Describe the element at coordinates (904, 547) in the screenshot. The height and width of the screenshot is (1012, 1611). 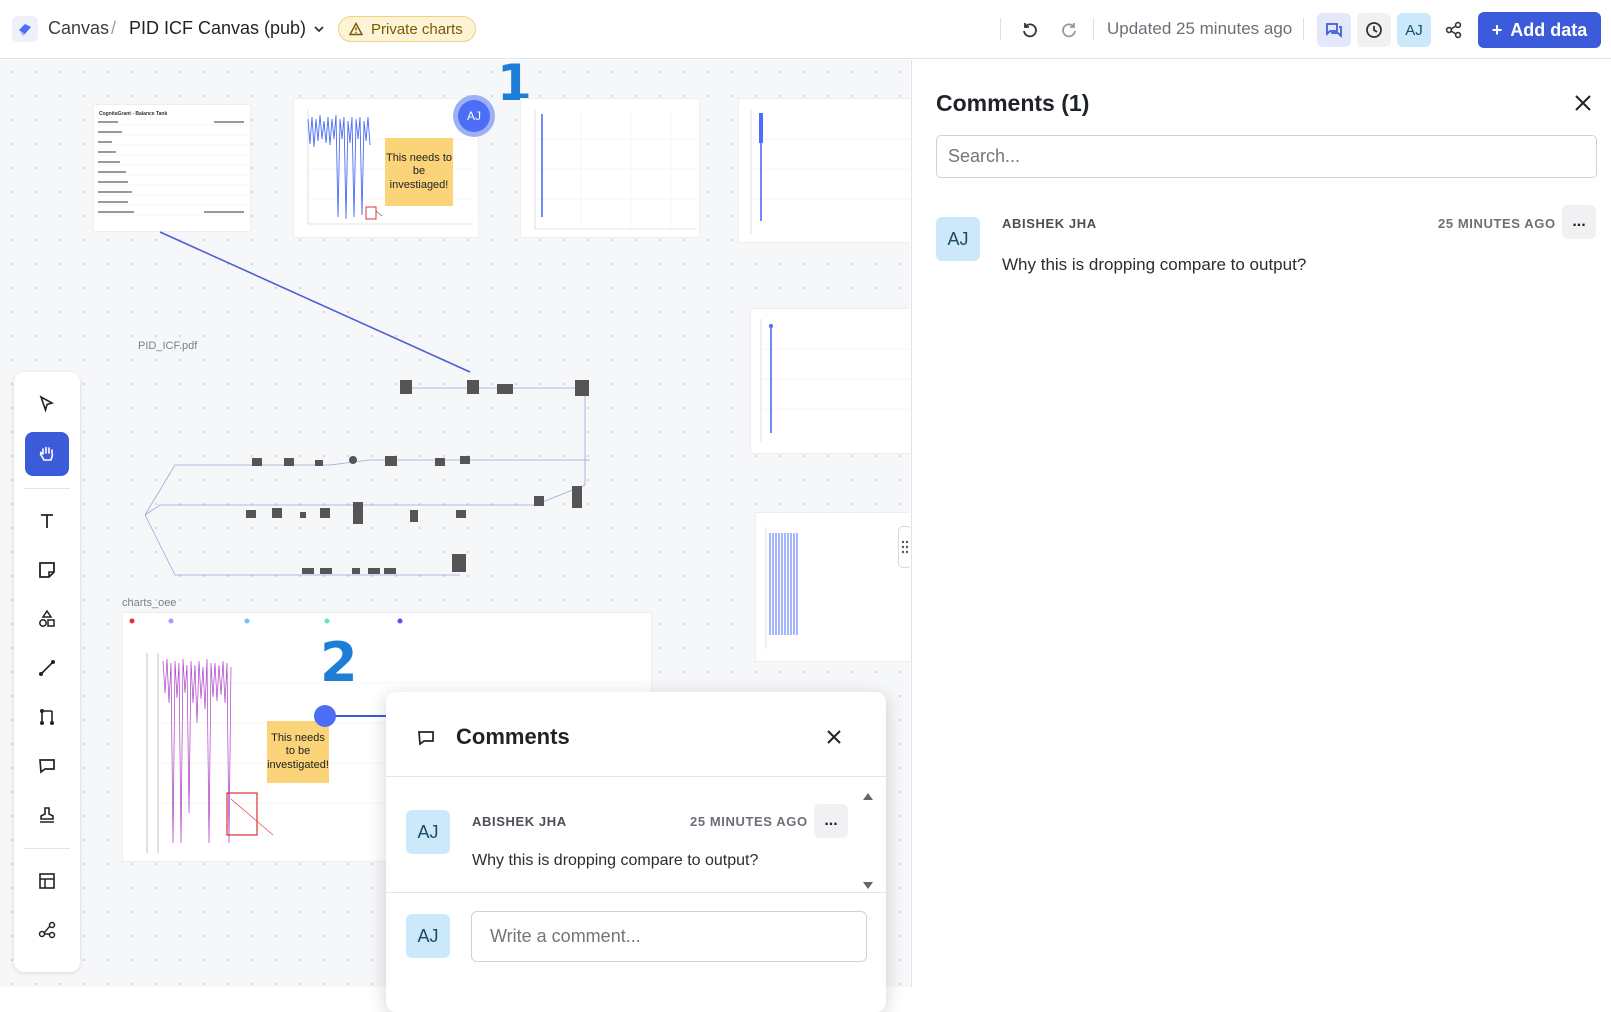
I see `splitter-handle-icon` at that location.